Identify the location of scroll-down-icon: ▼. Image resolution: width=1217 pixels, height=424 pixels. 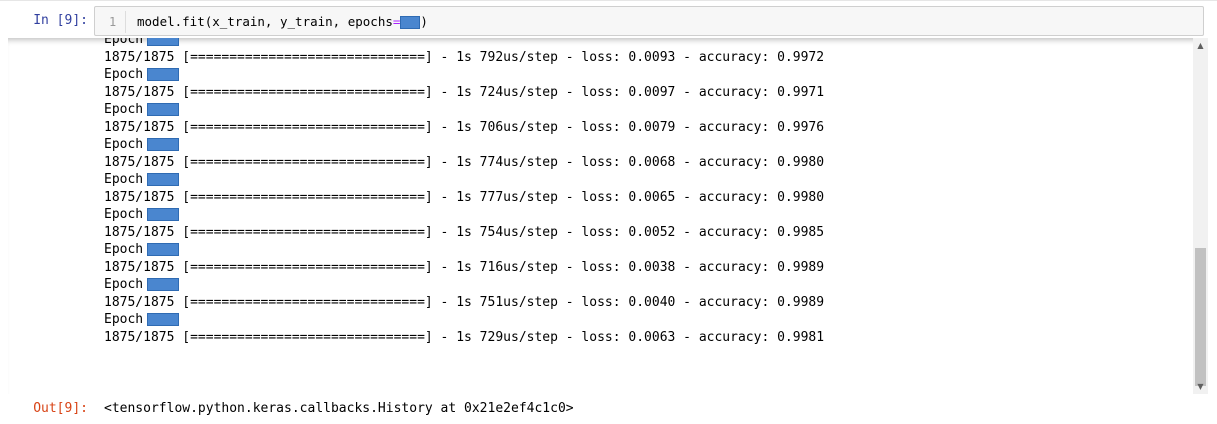
(1200, 386).